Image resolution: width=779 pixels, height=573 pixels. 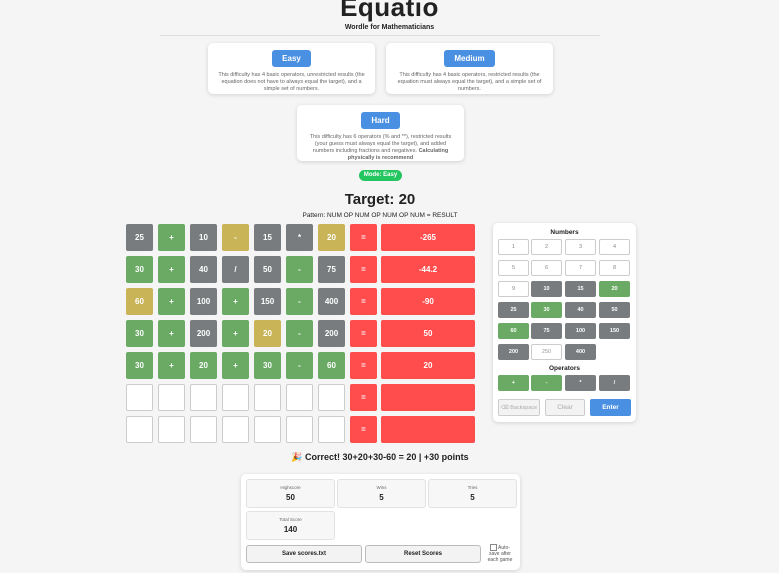 I want to click on number-key: 200, so click(x=513, y=352).